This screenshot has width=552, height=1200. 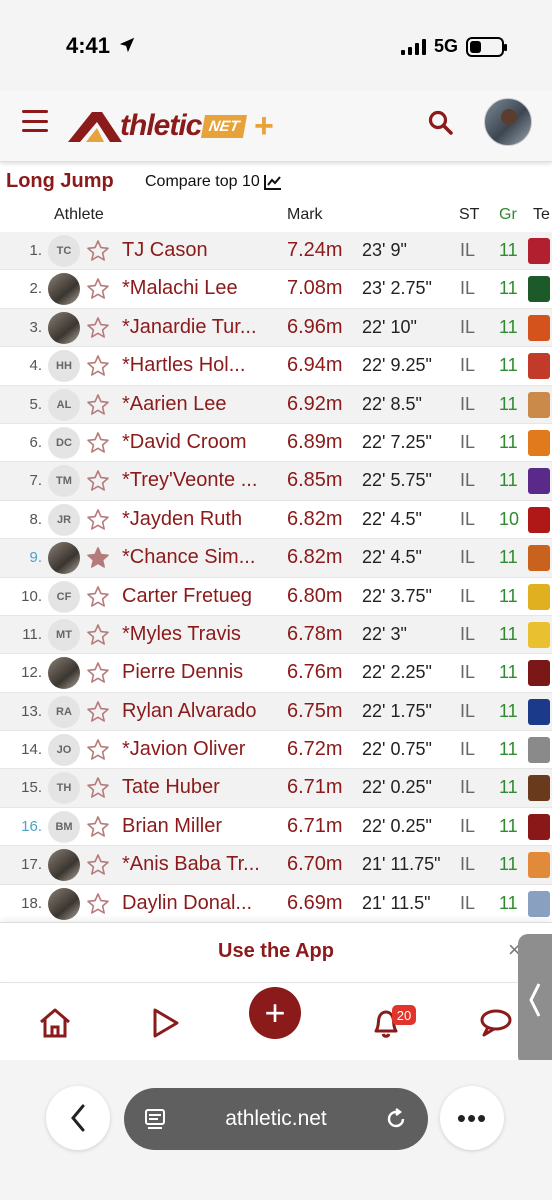 I want to click on browser-back-button, so click(x=78, y=1118).